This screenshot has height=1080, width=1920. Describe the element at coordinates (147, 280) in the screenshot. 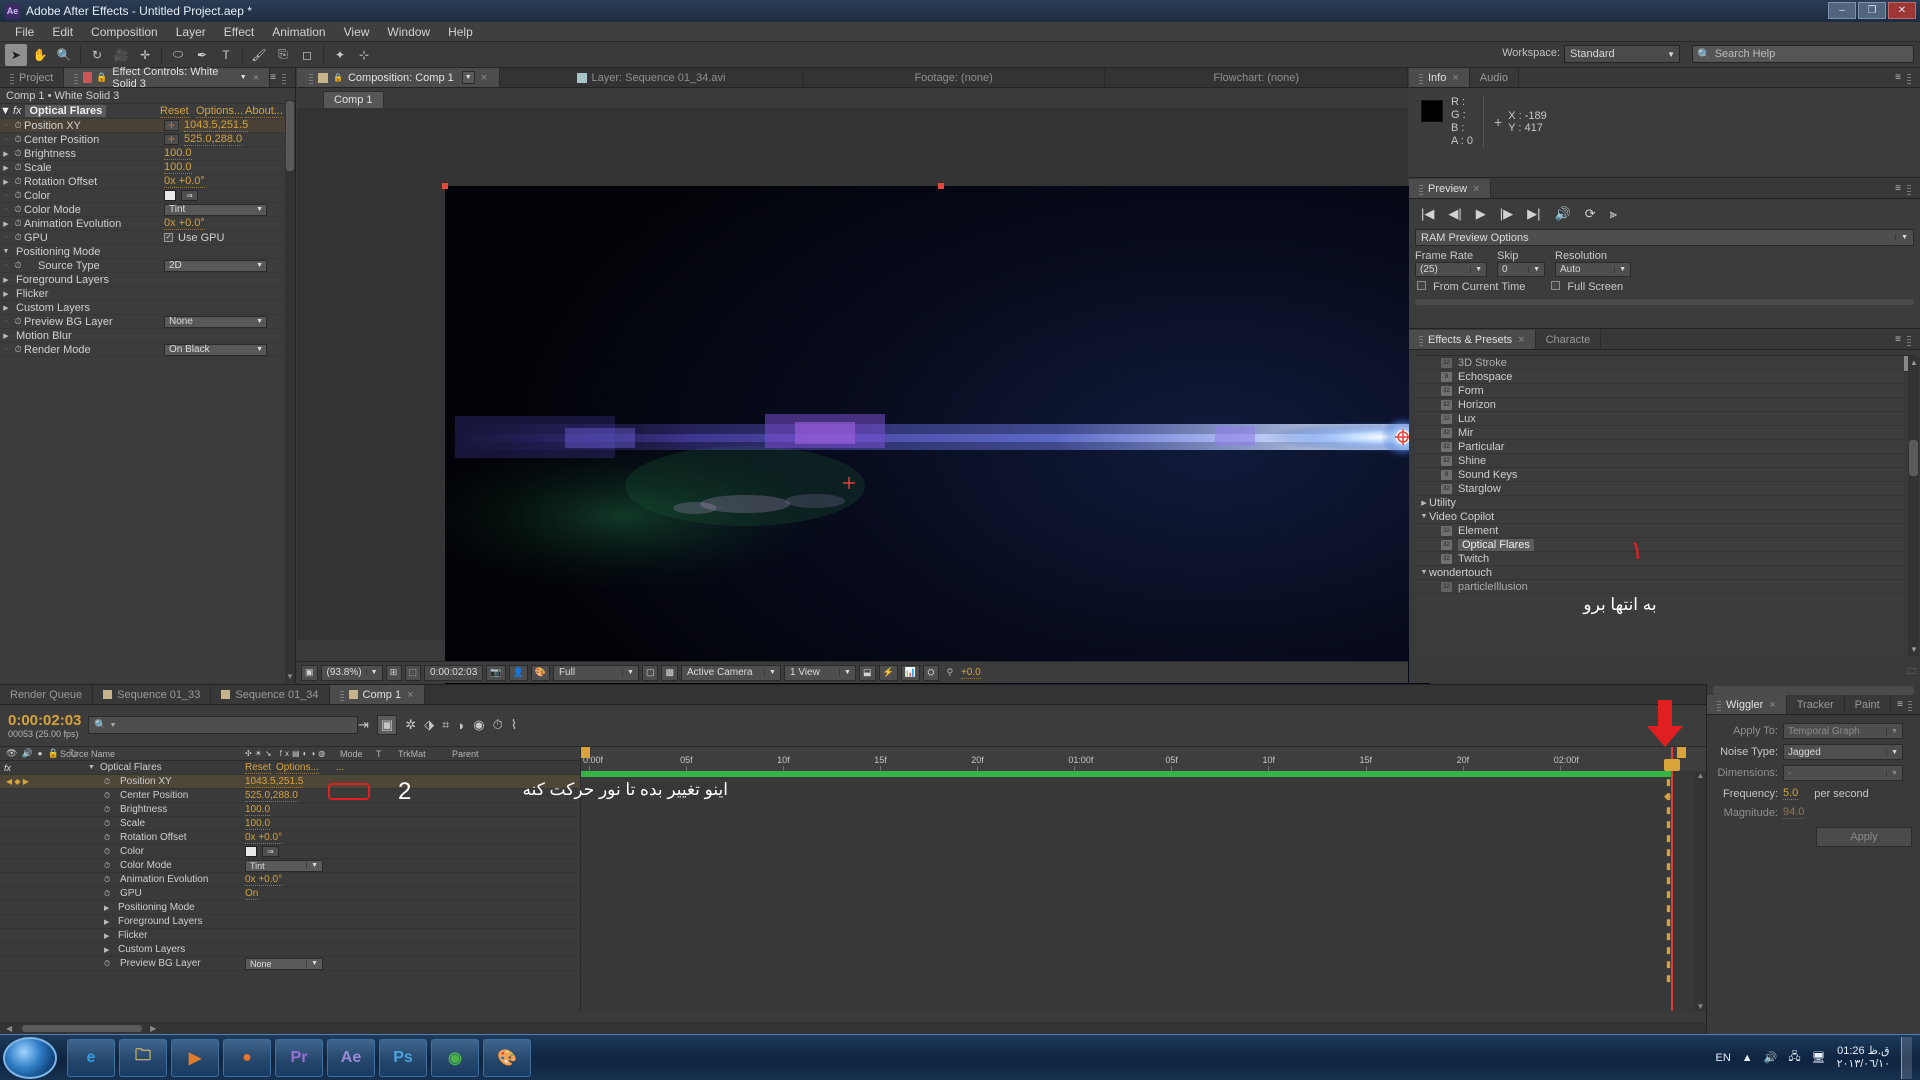

I see `effect-row-foreground-layers: ▶ Foreground Layers` at that location.